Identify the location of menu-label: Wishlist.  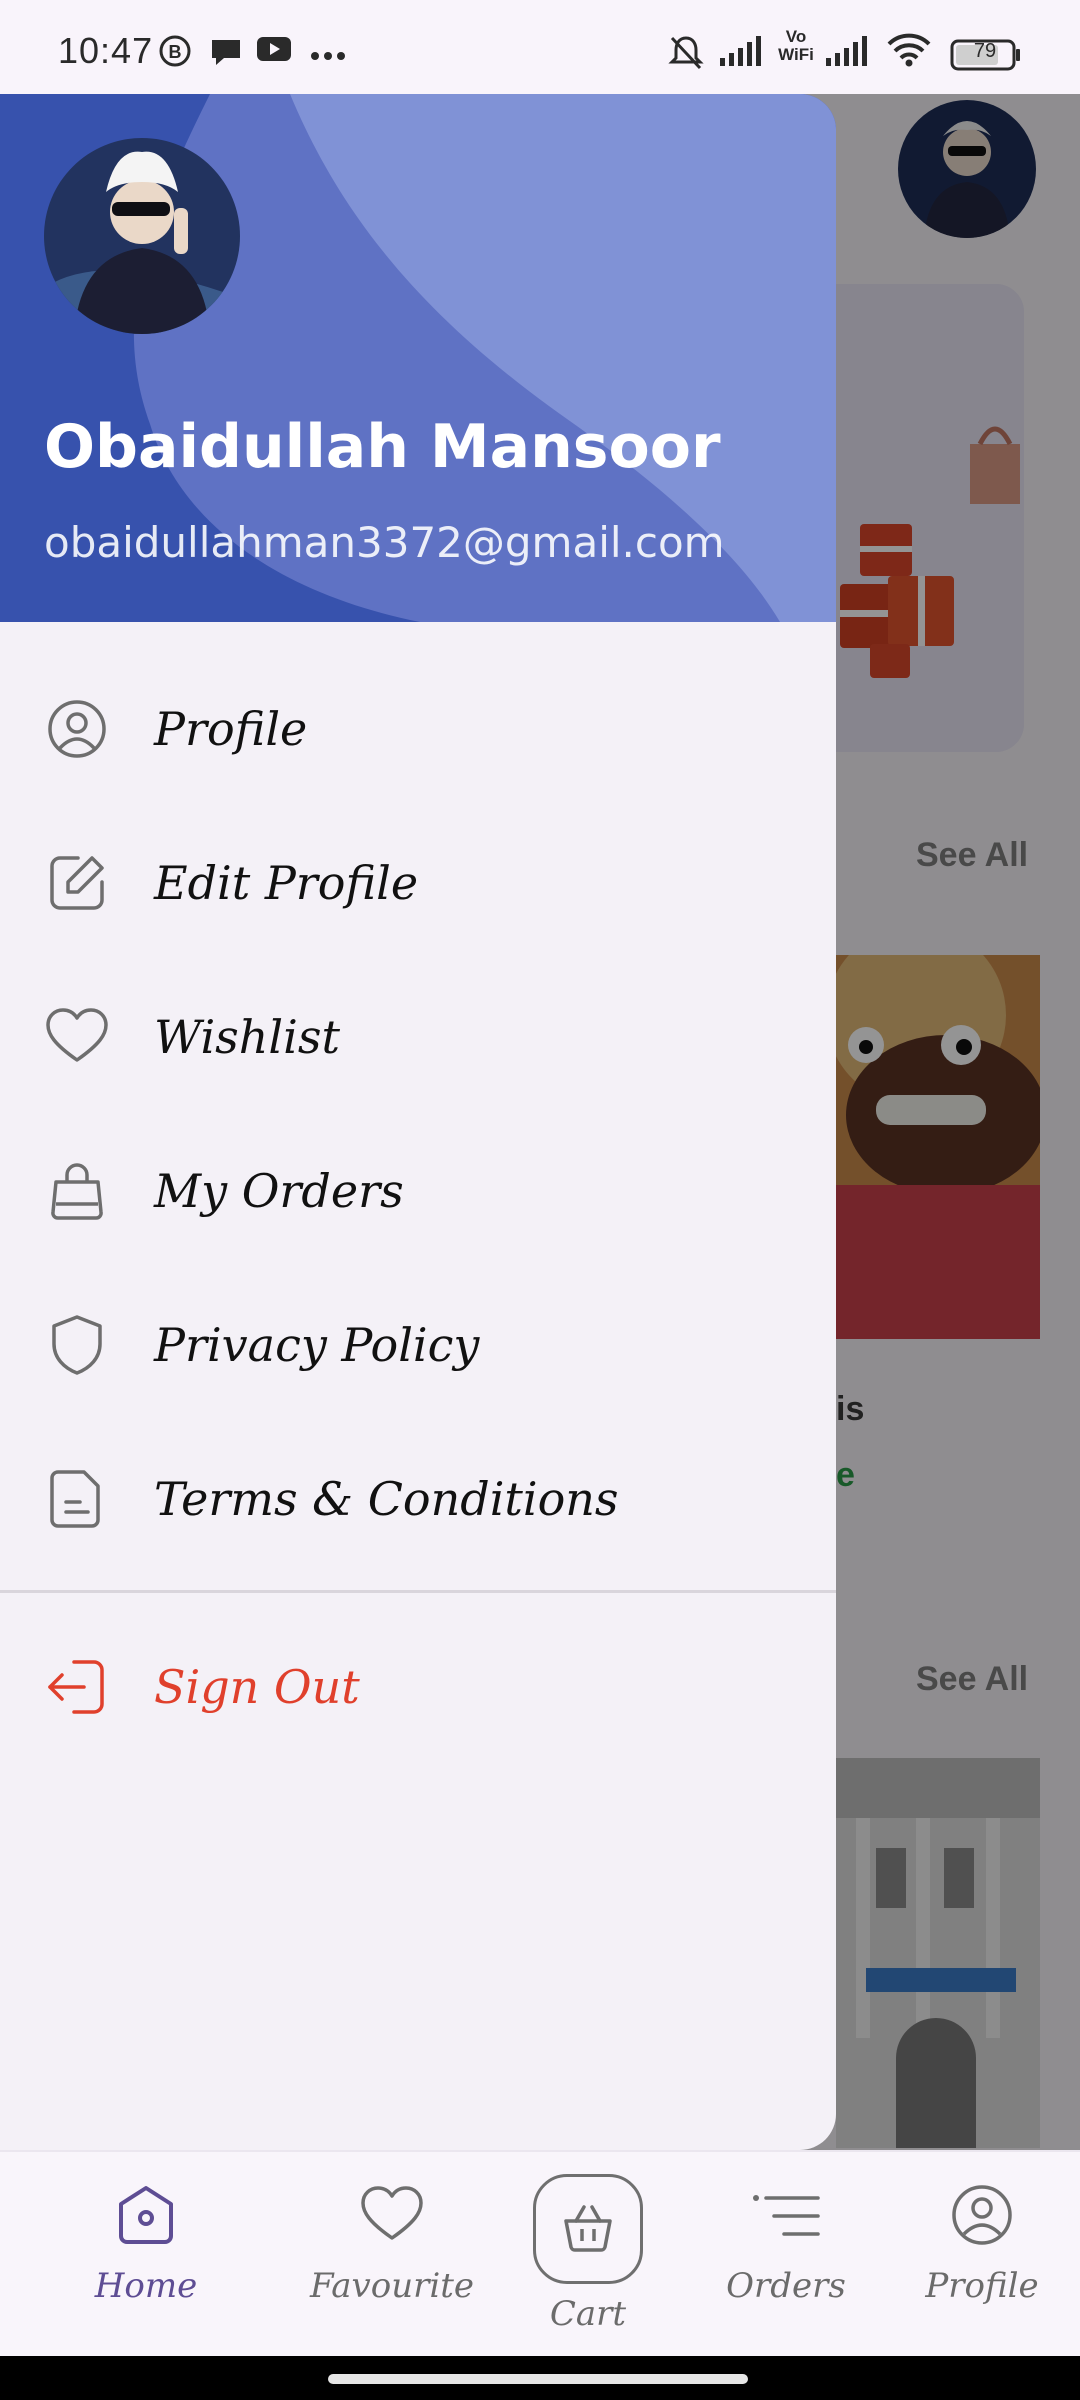
(247, 1037).